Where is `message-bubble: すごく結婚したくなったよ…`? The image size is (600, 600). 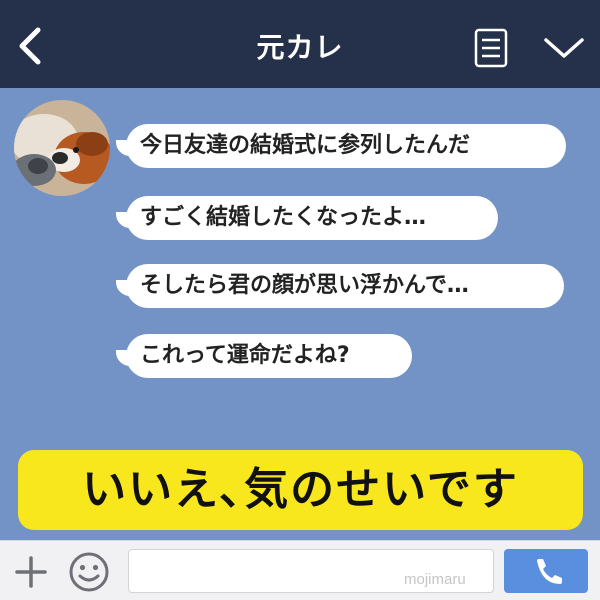 message-bubble: すごく結婚したくなったよ… is located at coordinates (312, 218).